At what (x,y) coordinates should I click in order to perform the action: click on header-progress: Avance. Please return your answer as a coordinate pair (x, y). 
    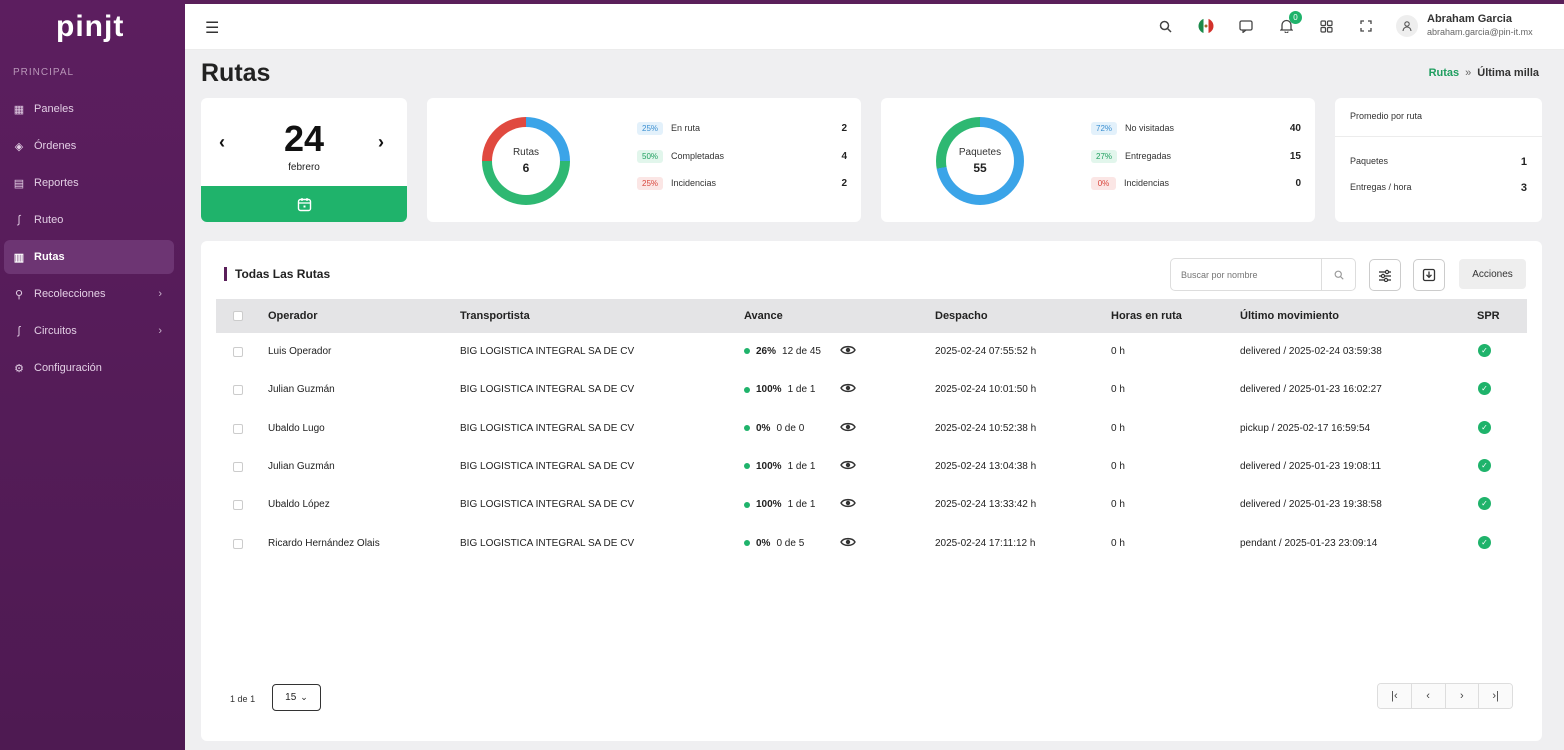
    Looking at the image, I should click on (763, 316).